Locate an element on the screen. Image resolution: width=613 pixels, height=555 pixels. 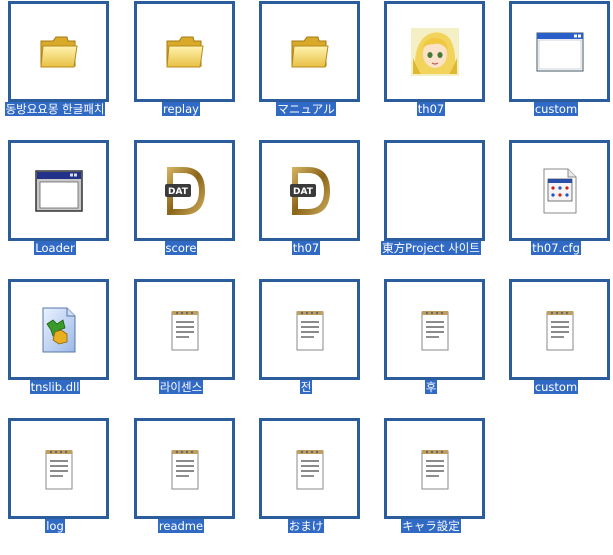
file-label: 전 is located at coordinates (306, 387).